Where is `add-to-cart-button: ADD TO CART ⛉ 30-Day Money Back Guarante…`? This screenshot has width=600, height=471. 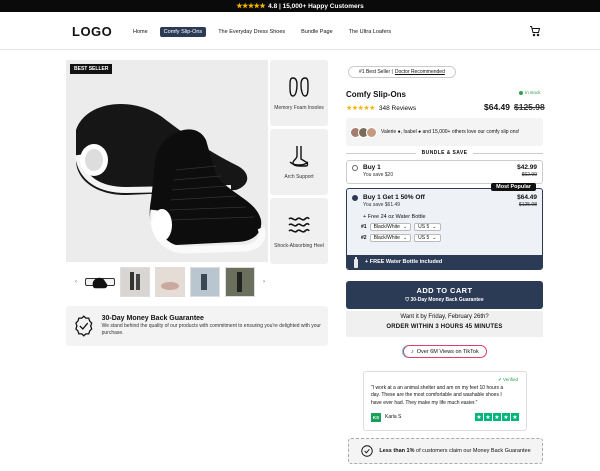
add-to-cart-button: ADD TO CART ⛉ 30-Day Money Back Guarante… is located at coordinates (444, 295).